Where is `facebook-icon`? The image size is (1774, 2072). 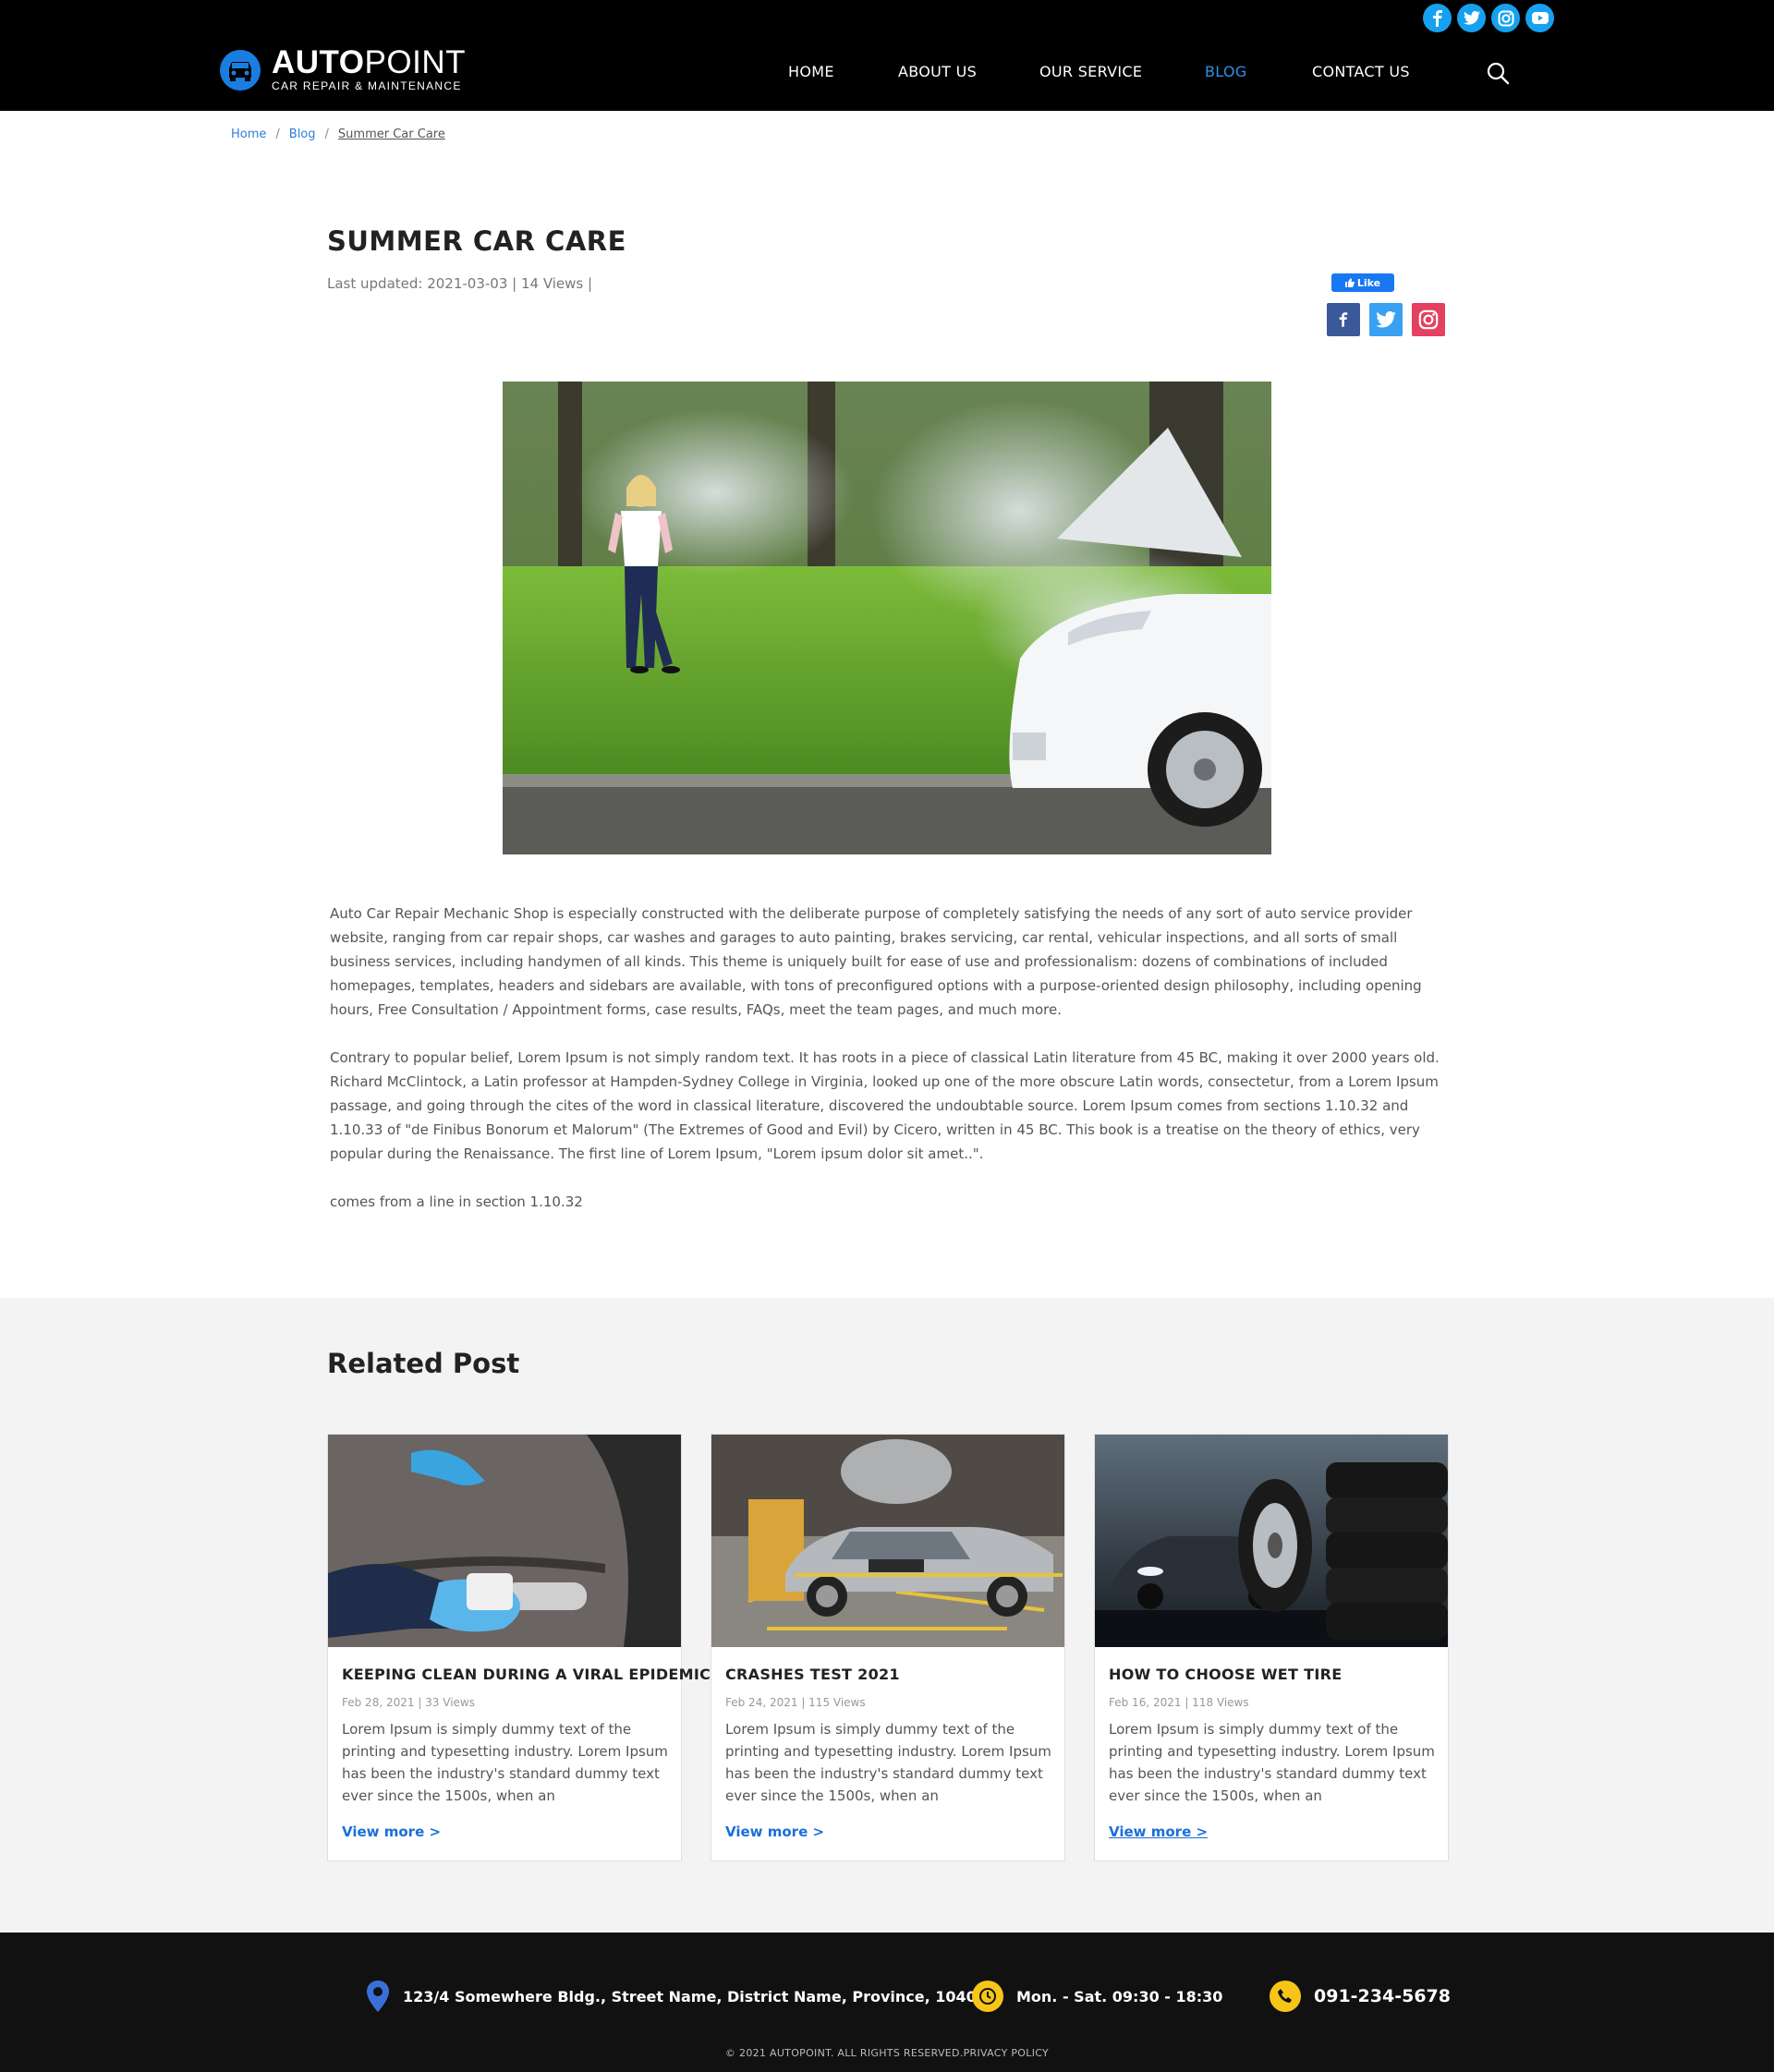
facebook-icon is located at coordinates (1437, 18).